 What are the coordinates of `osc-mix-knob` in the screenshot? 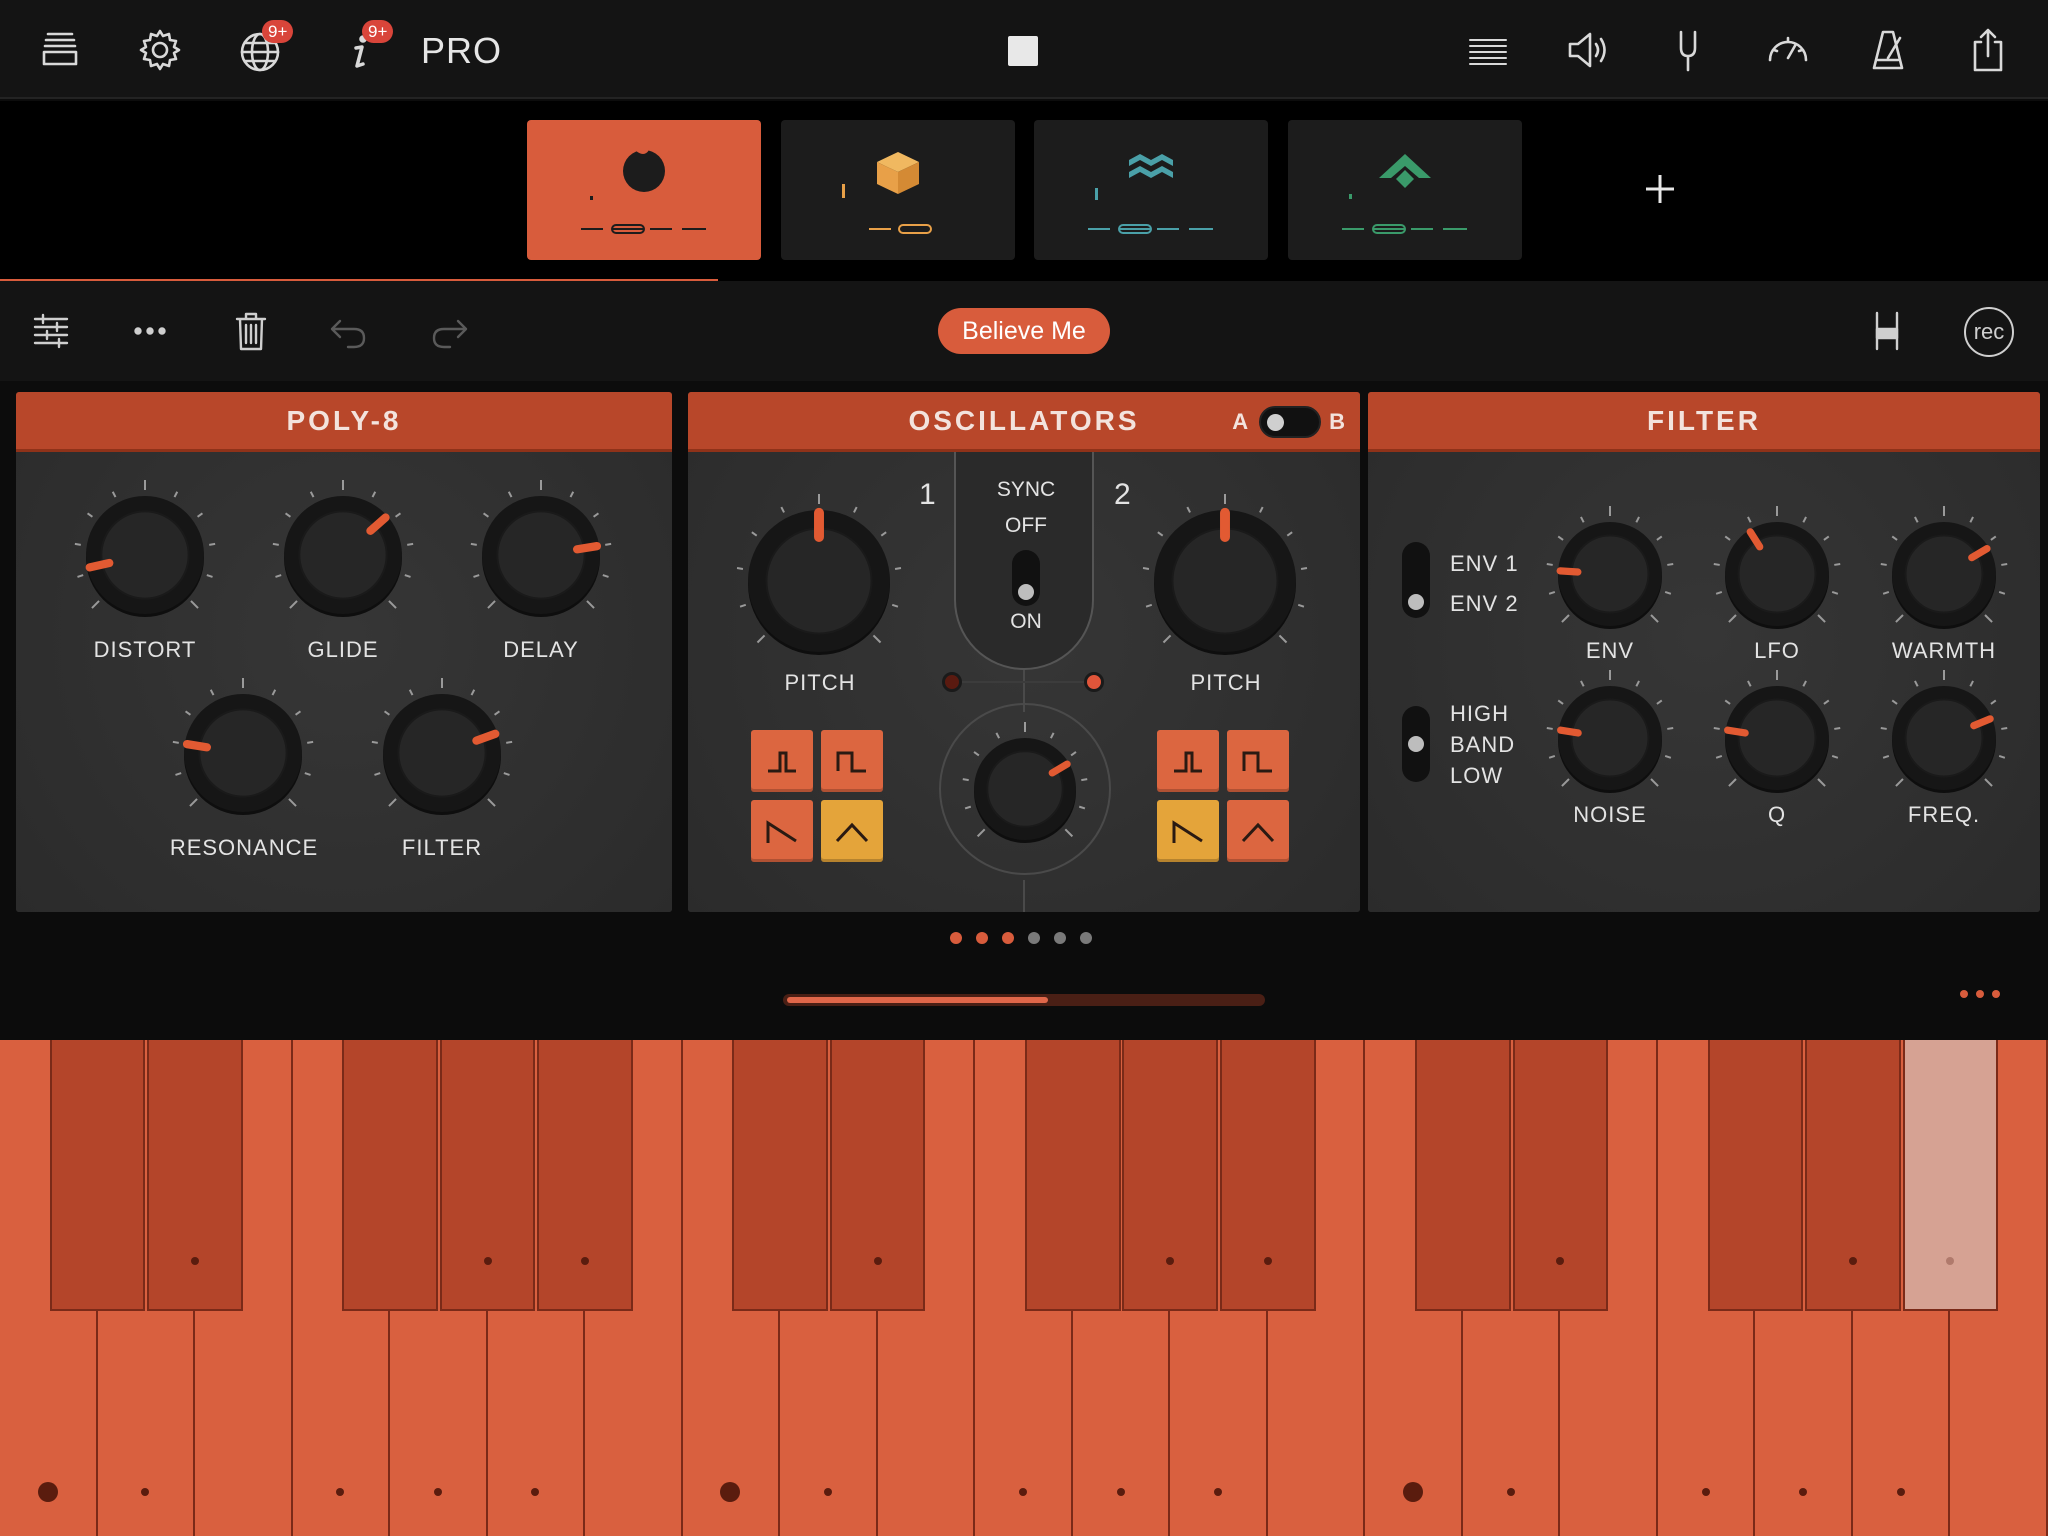 It's located at (1025, 782).